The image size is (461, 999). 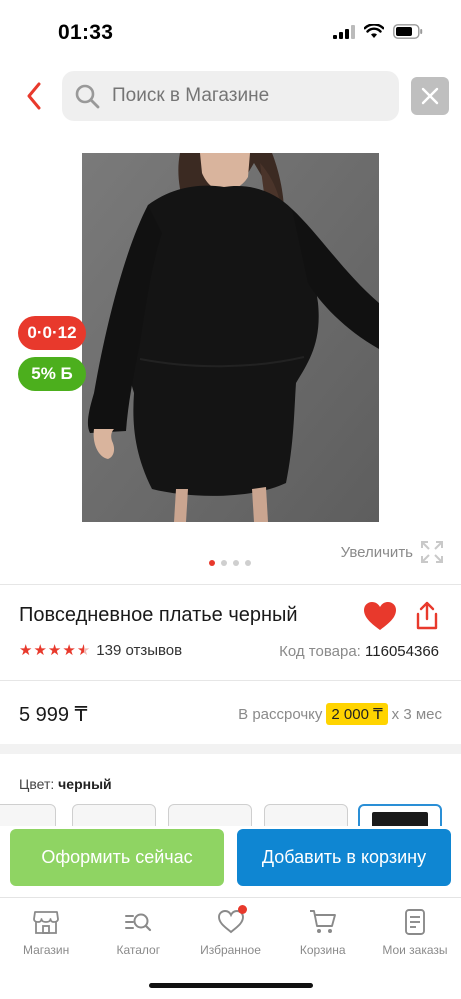 I want to click on installment-prefix: В рассрочку, so click(x=280, y=714).